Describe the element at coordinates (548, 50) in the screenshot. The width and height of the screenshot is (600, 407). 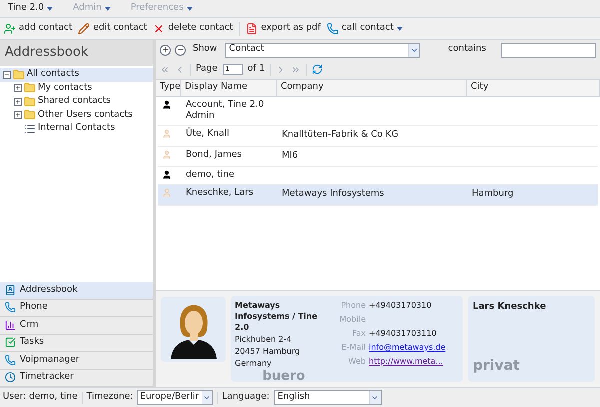
I see `filter-value-field` at that location.